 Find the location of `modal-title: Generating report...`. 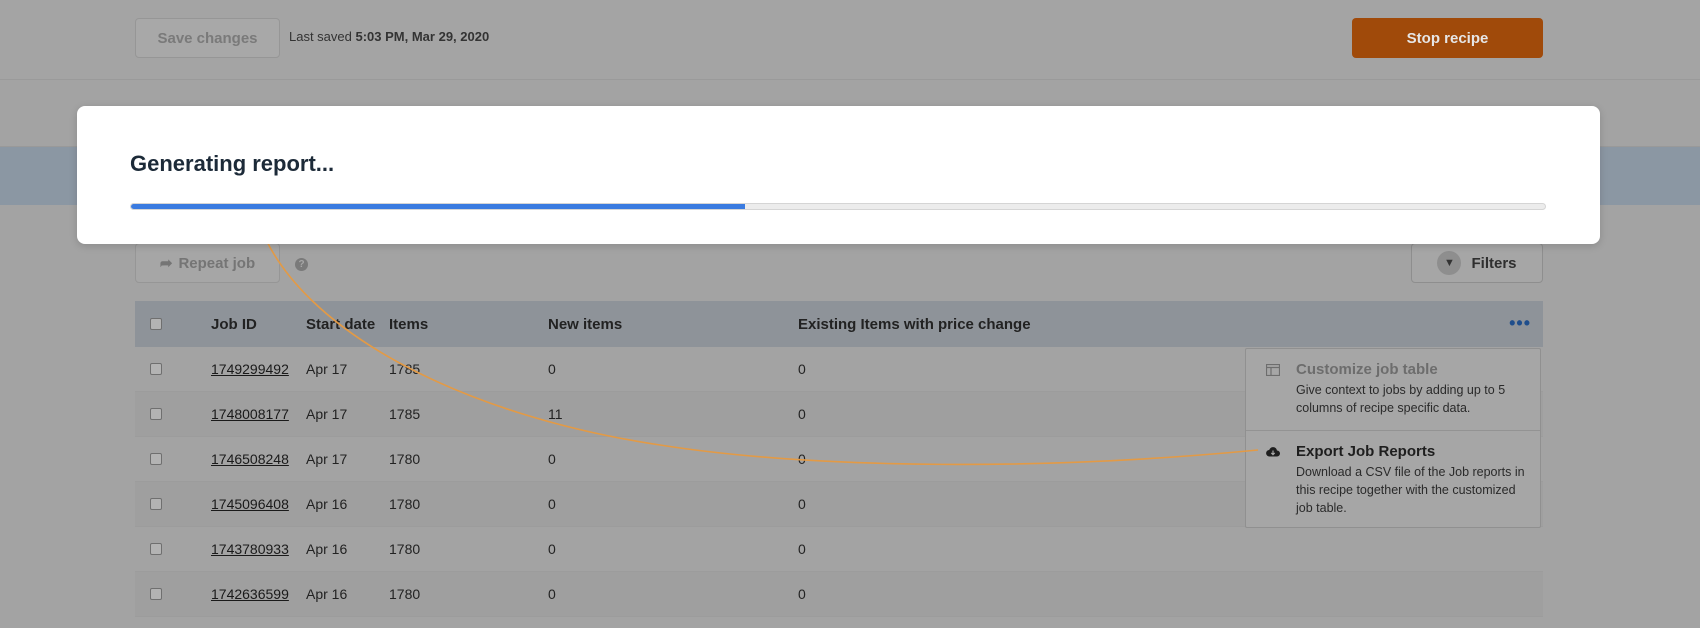

modal-title: Generating report... is located at coordinates (232, 163).